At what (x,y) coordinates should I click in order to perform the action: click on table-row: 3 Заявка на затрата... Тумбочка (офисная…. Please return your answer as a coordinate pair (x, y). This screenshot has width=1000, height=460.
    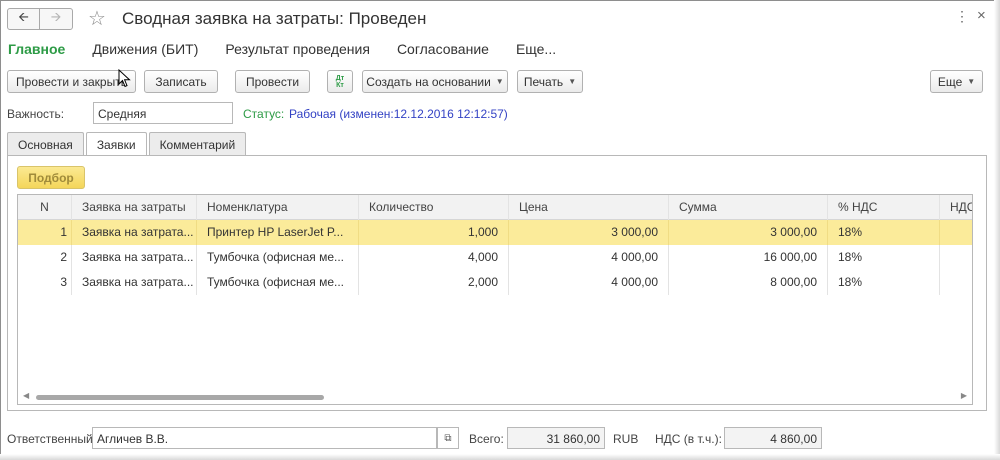
    Looking at the image, I should click on (495, 282).